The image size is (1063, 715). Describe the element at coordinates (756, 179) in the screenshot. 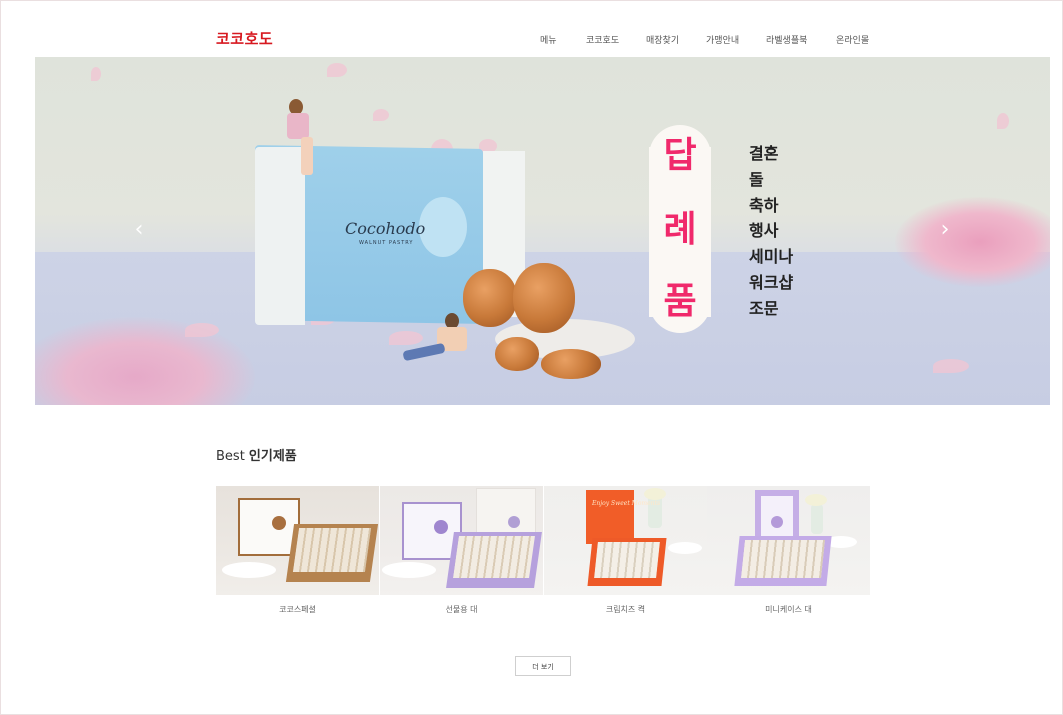

I see `hero-occasion-item: 돌` at that location.